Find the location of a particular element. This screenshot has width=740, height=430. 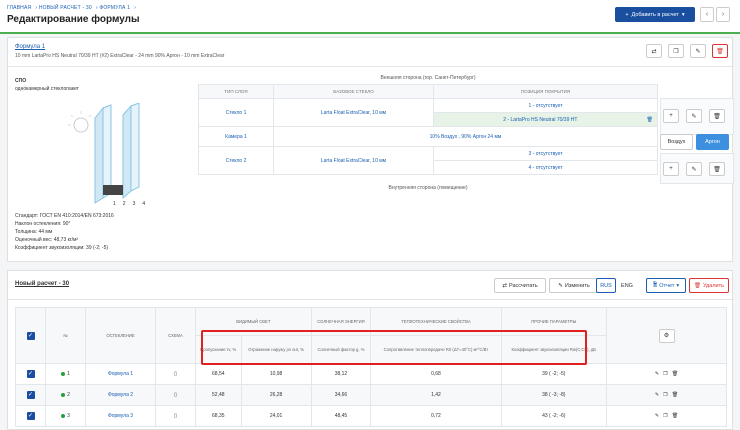

breadcrumb-calc: НОВЫЙ РАСЧЕТ - 30 is located at coordinates (65, 8).